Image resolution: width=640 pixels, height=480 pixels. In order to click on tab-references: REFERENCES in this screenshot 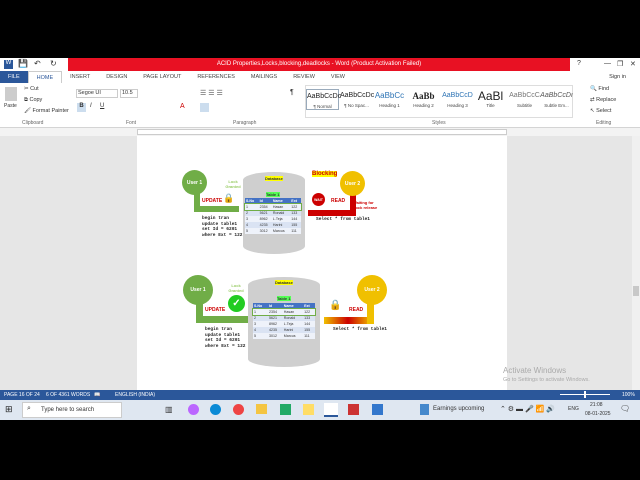, I will do `click(216, 77)`.